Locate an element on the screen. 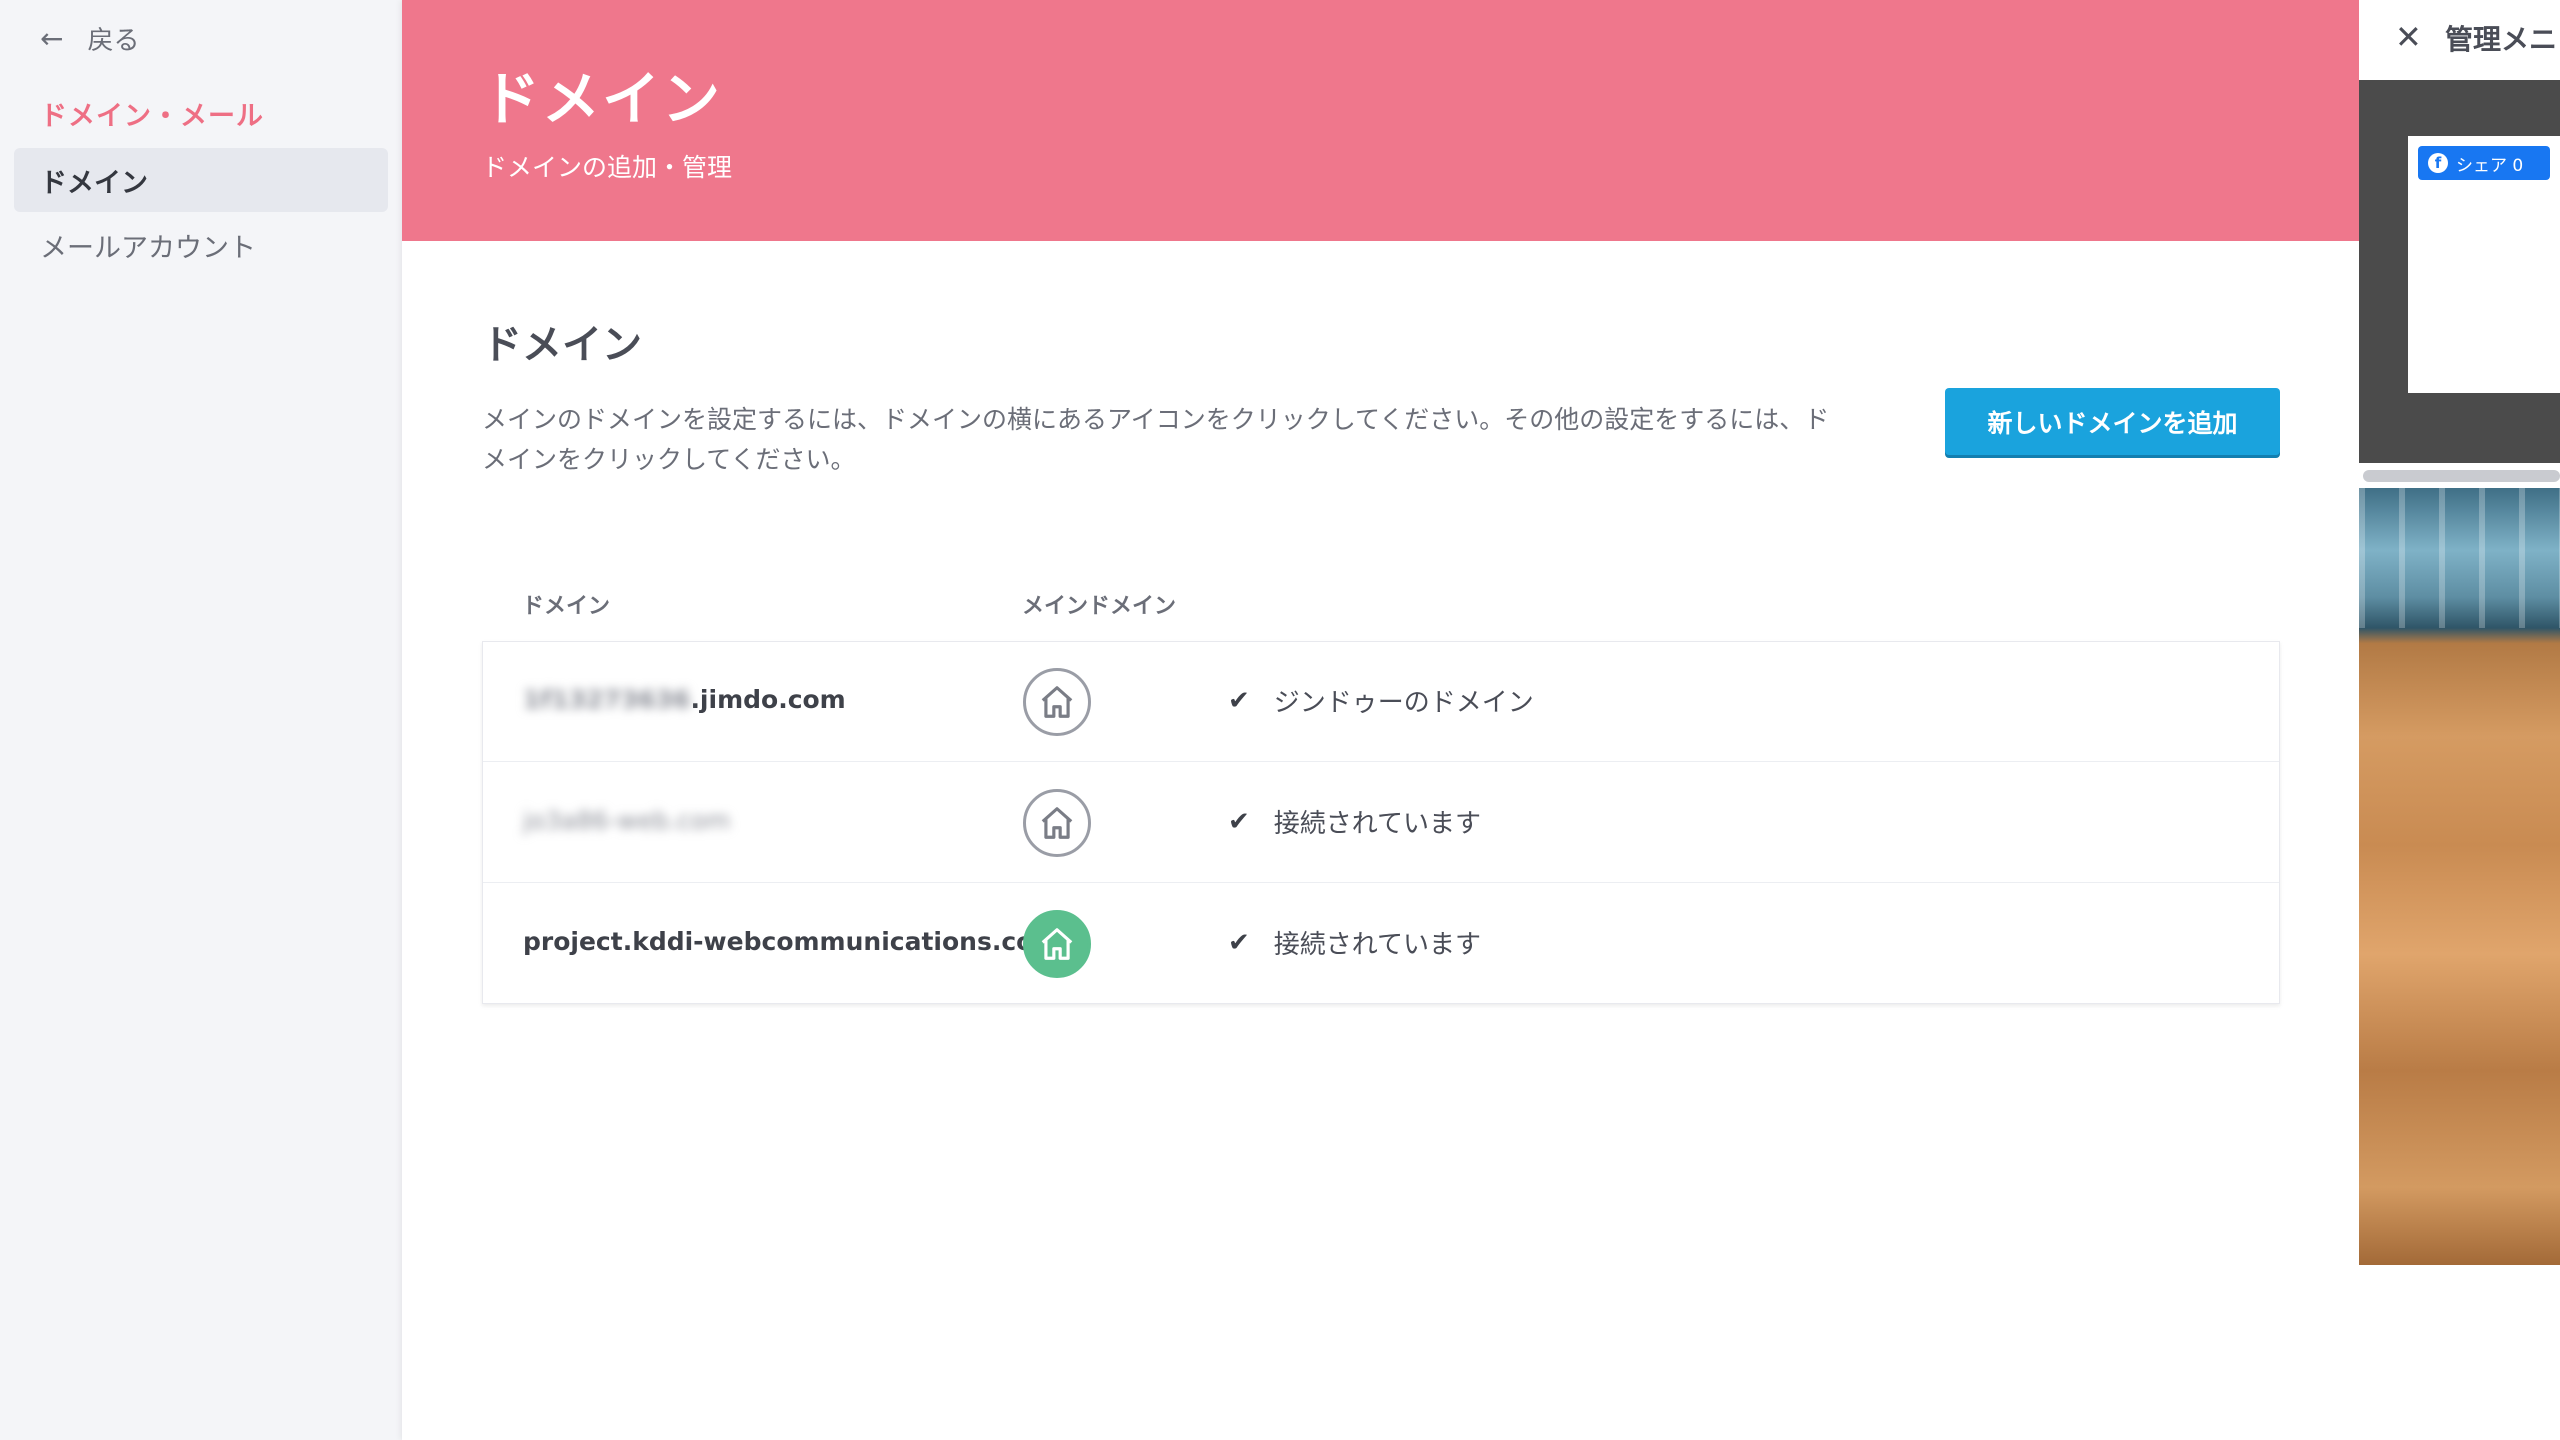 The width and height of the screenshot is (2560, 1440). domain-name: jo3a86-web.com is located at coordinates (626, 820).